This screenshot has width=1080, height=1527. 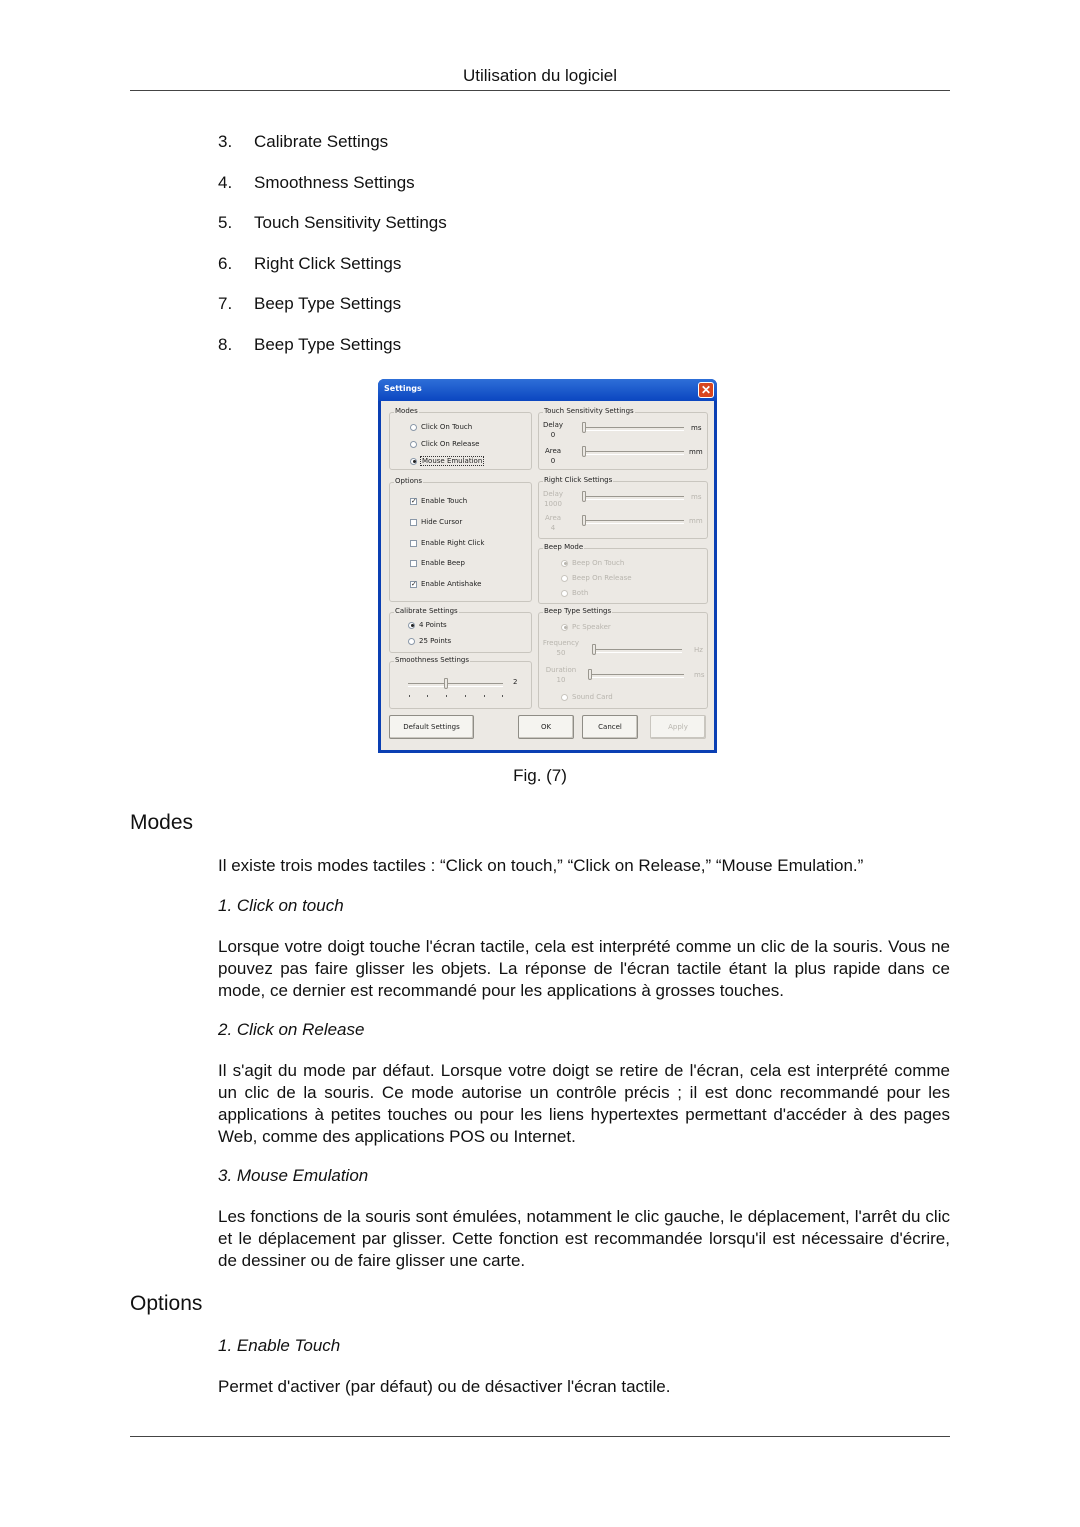 I want to click on touch-delay-slider-thumb, so click(x=584, y=427).